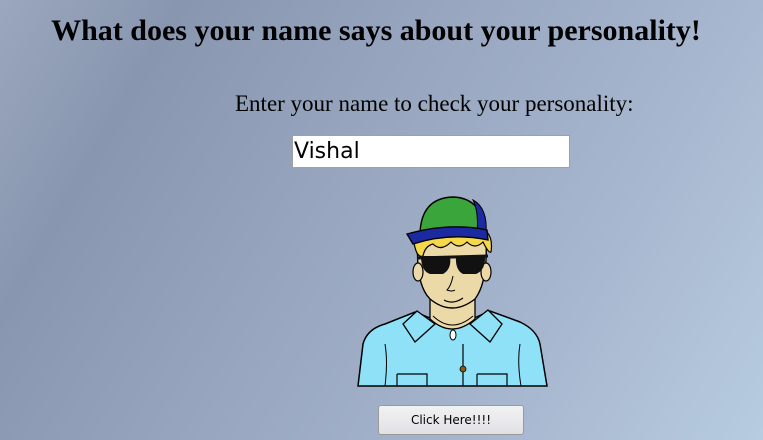 The image size is (763, 440). I want to click on check-personality-button: Click Here!!!!, so click(451, 420).